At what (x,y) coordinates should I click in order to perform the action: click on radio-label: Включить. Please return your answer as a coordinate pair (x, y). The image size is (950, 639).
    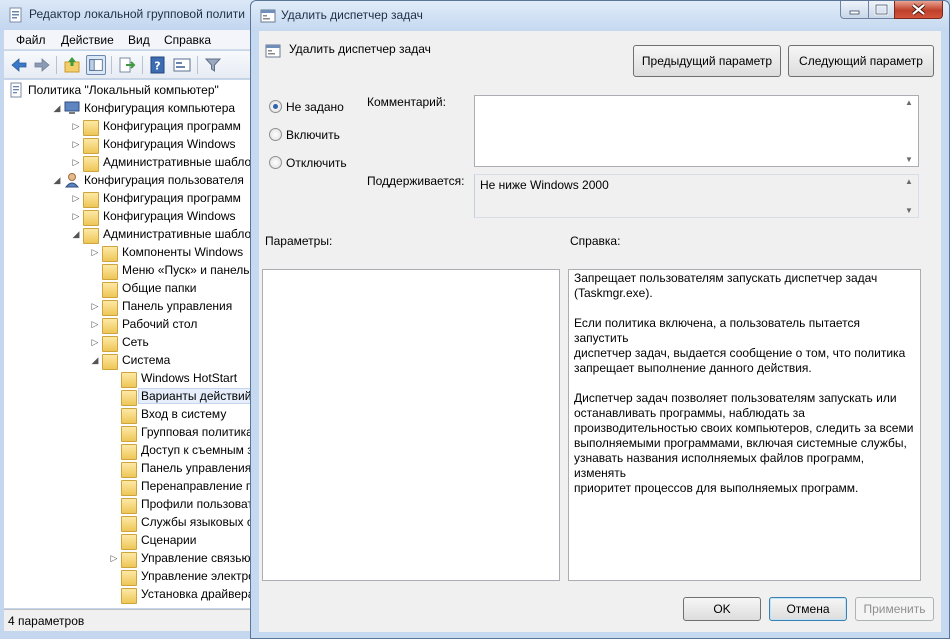
    Looking at the image, I should click on (313, 135).